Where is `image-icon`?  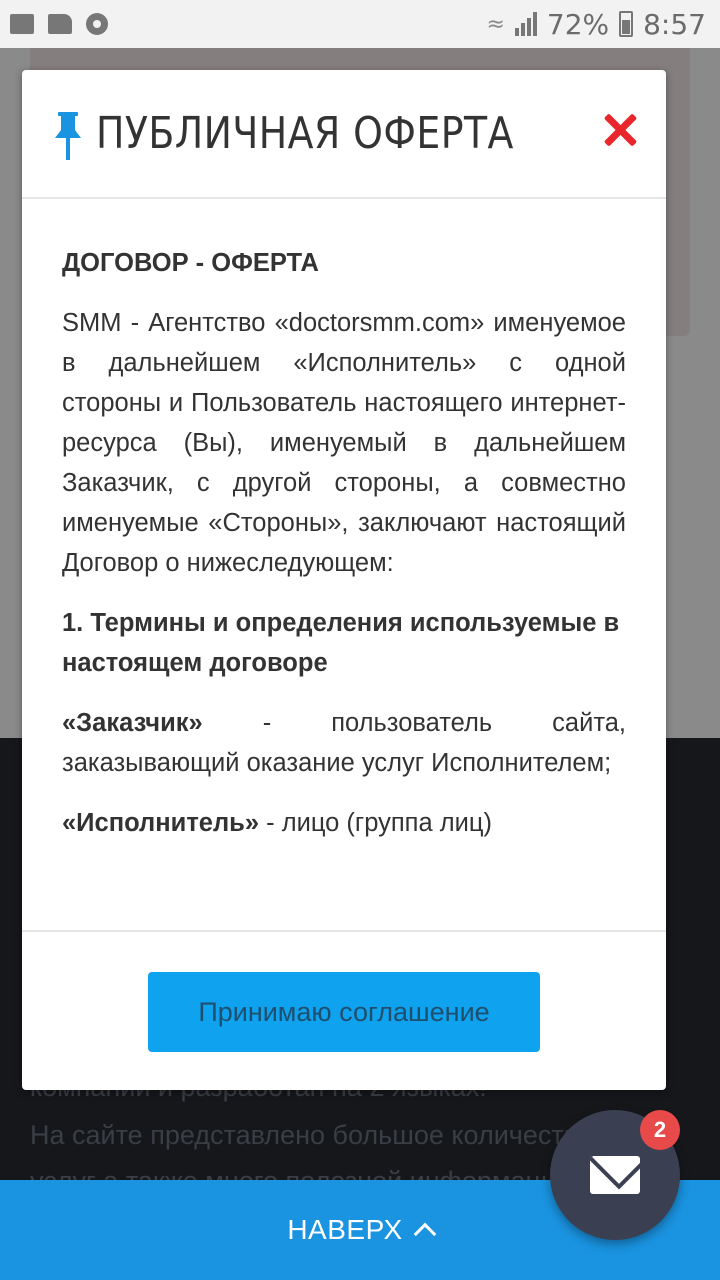 image-icon is located at coordinates (22, 24).